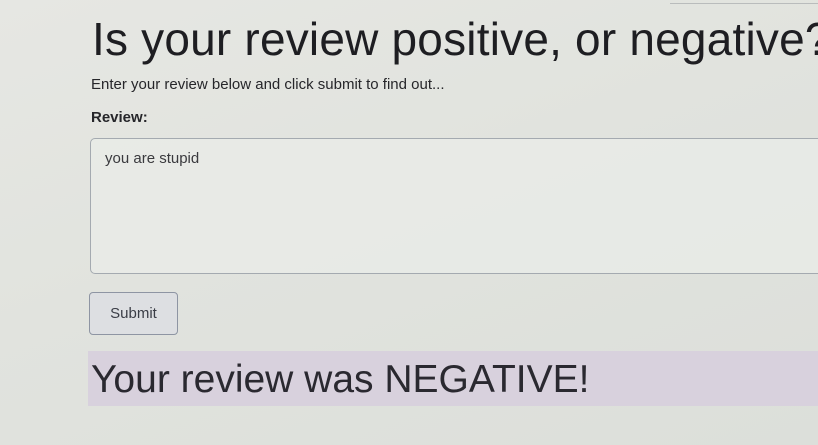  Describe the element at coordinates (119, 117) in the screenshot. I see `review-label: Review:` at that location.